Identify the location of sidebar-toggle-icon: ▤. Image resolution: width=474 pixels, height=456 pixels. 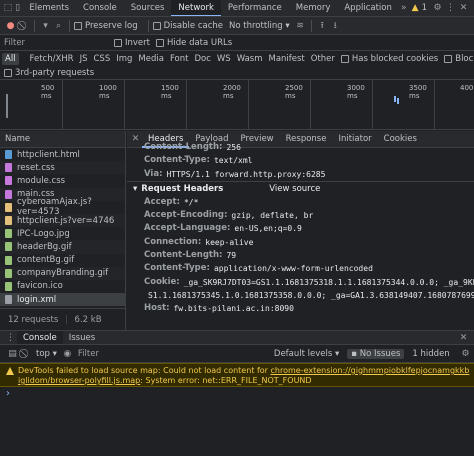
(12, 353).